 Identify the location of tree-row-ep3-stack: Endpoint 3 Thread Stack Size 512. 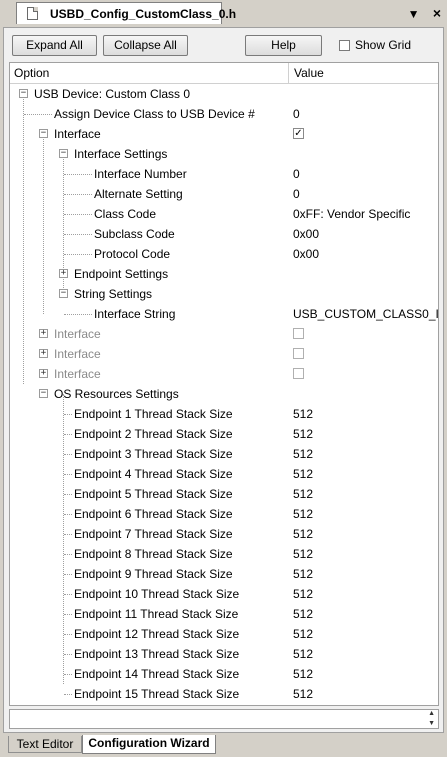
(224, 454).